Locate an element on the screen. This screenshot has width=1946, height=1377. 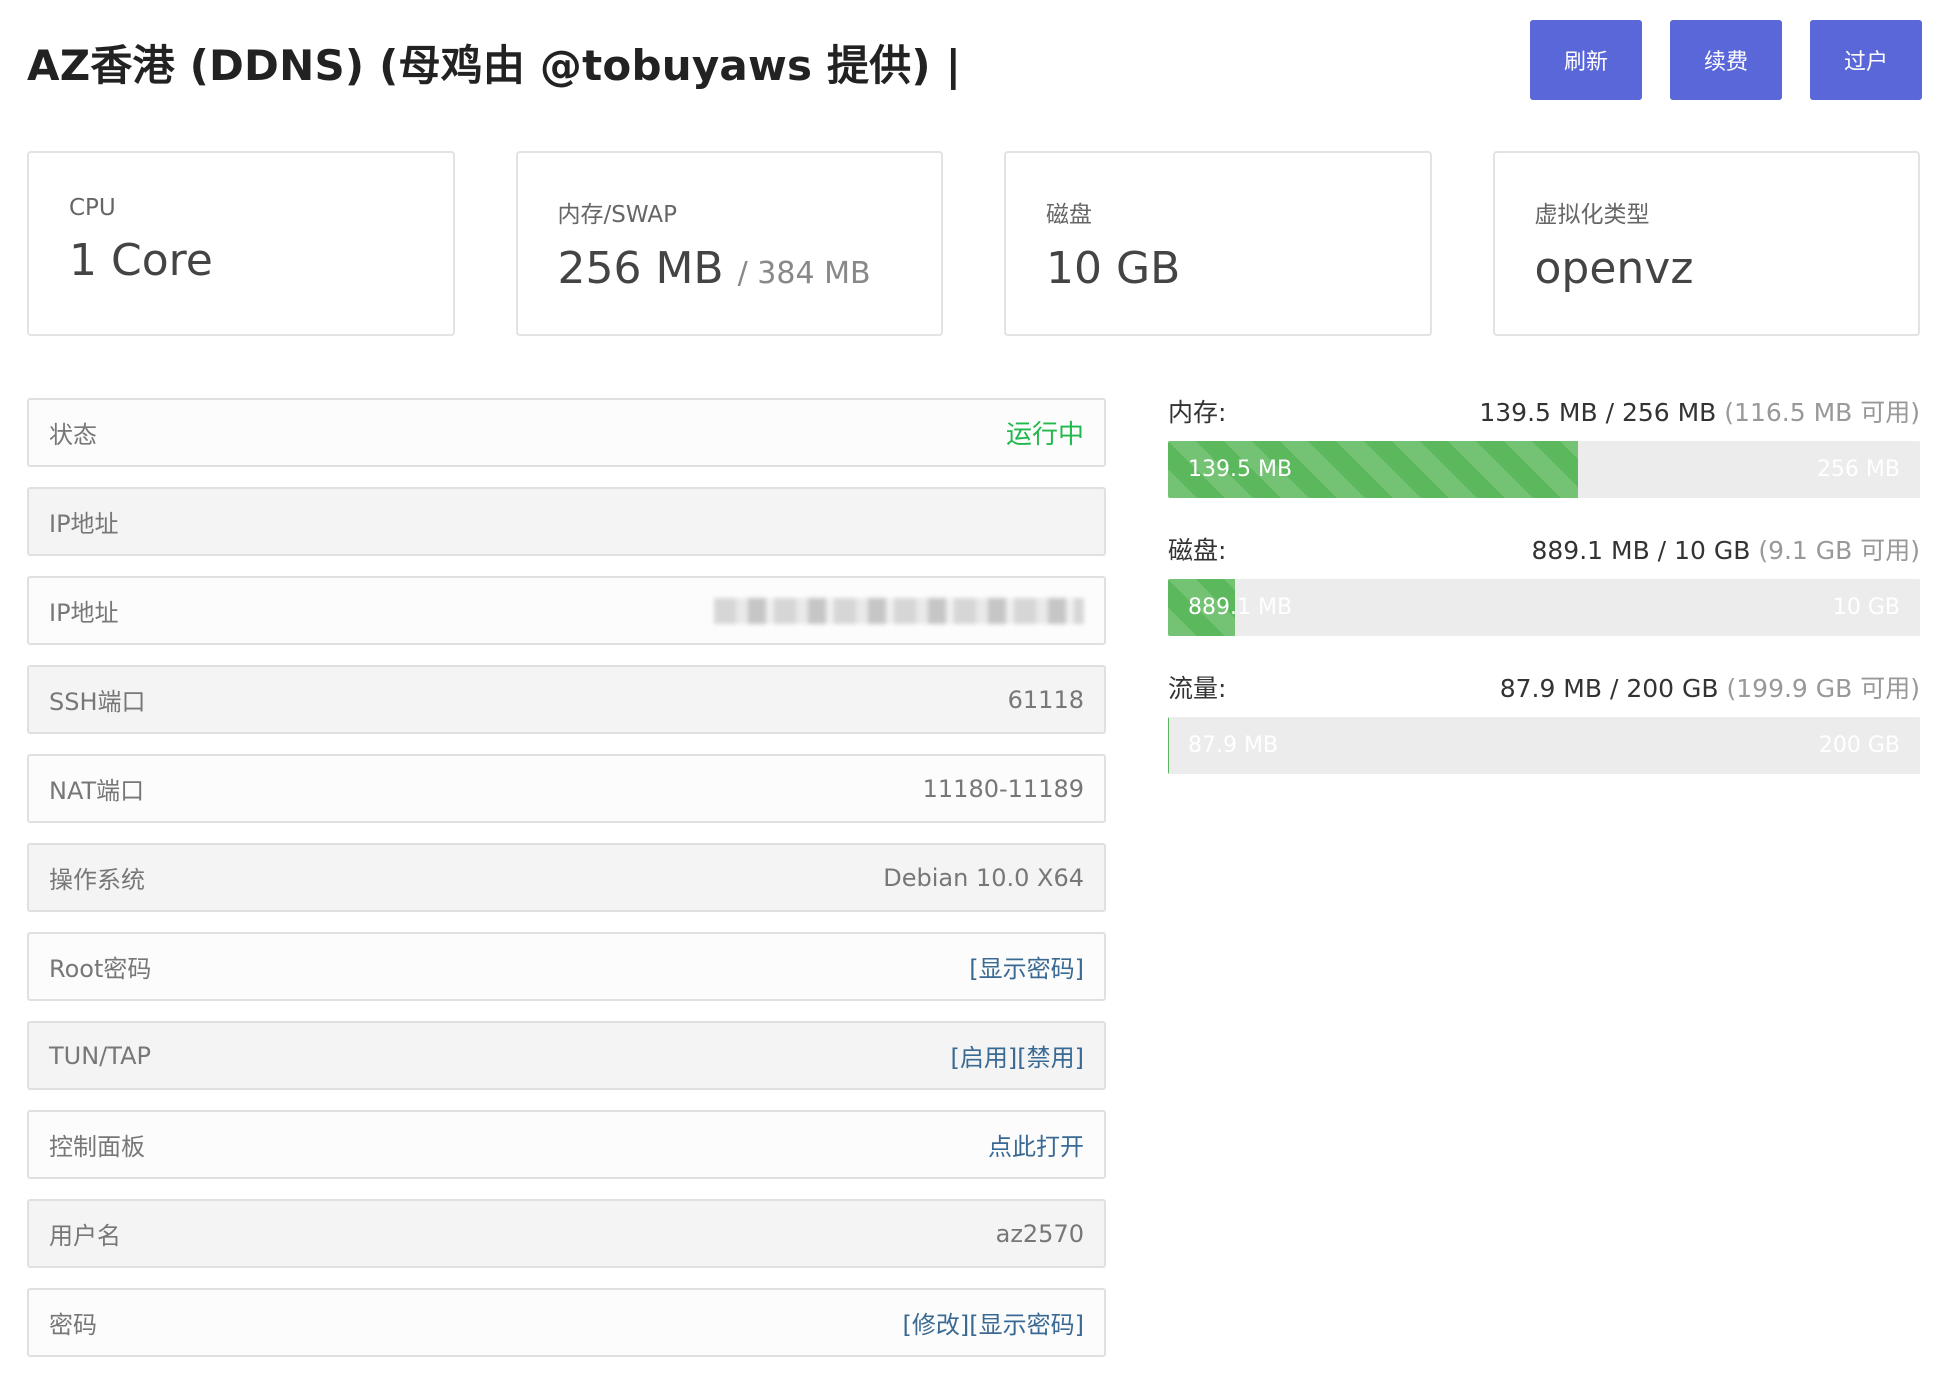
nat-port-label: NAT端口 is located at coordinates (97, 791).